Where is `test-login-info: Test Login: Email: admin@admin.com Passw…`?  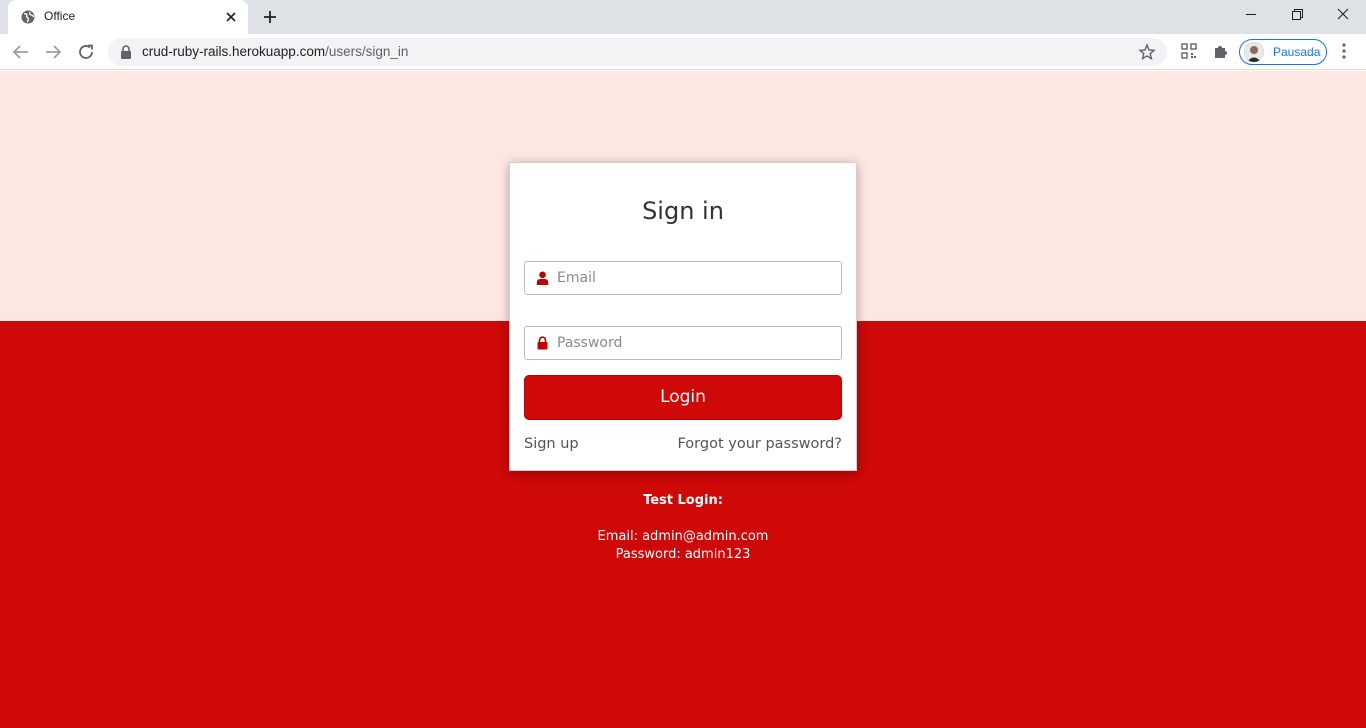 test-login-info: Test Login: Email: admin@admin.com Passw… is located at coordinates (683, 529).